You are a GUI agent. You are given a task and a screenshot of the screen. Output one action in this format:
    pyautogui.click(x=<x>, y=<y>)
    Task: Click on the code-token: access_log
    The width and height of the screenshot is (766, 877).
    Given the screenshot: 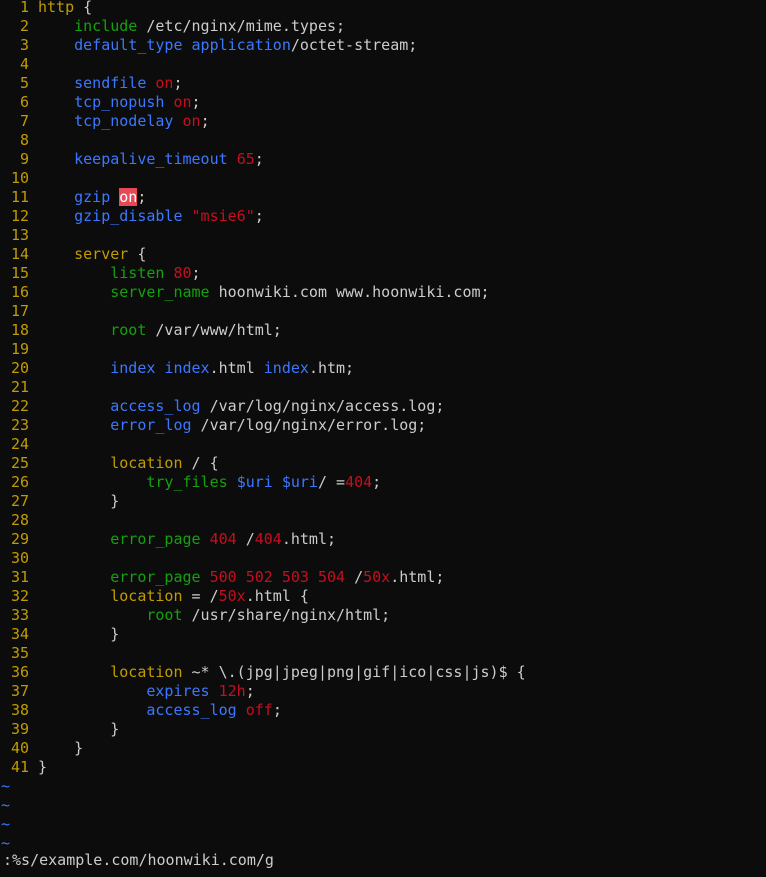 What is the action you would take?
    pyautogui.click(x=155, y=406)
    